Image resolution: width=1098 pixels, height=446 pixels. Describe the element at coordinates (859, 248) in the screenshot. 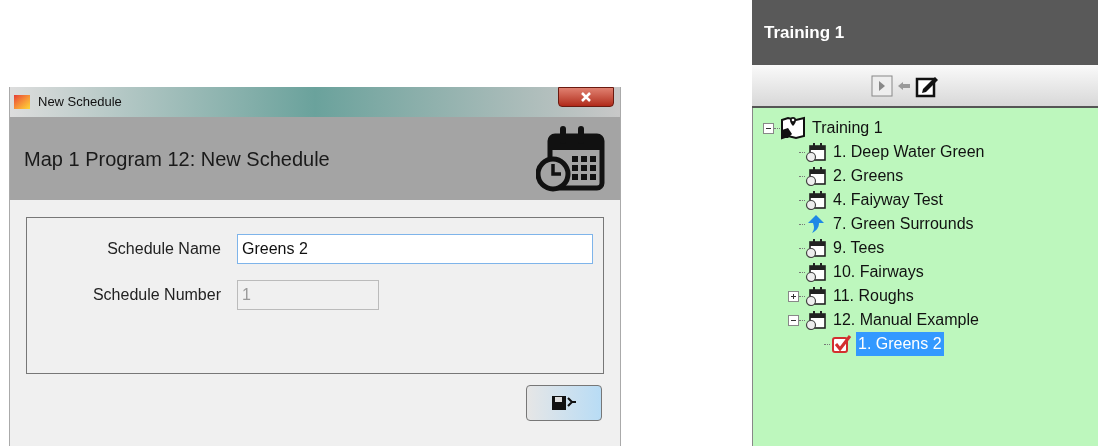

I see `tree-item: 9. Tees` at that location.